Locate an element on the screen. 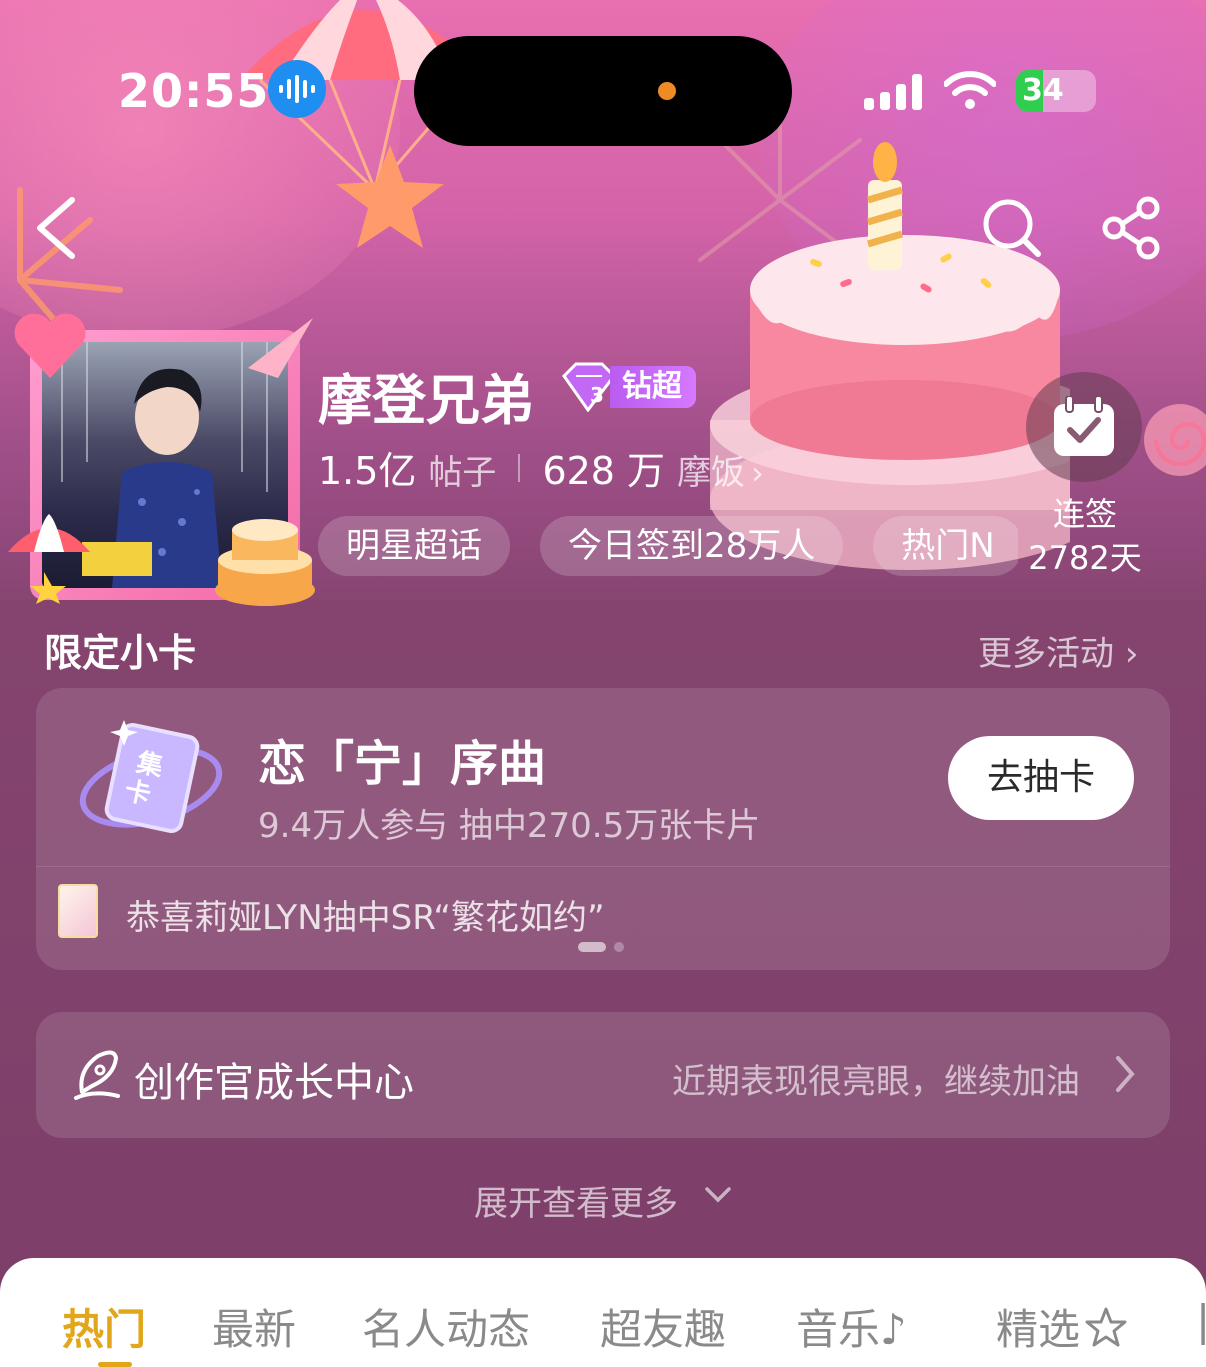 Image resolution: width=1206 pixels, height=1367 pixels. tag-chip: 明星超话 is located at coordinates (414, 546).